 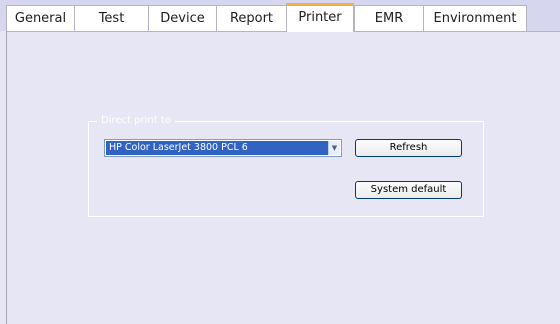 What do you see at coordinates (111, 18) in the screenshot?
I see `tab-test: Test` at bounding box center [111, 18].